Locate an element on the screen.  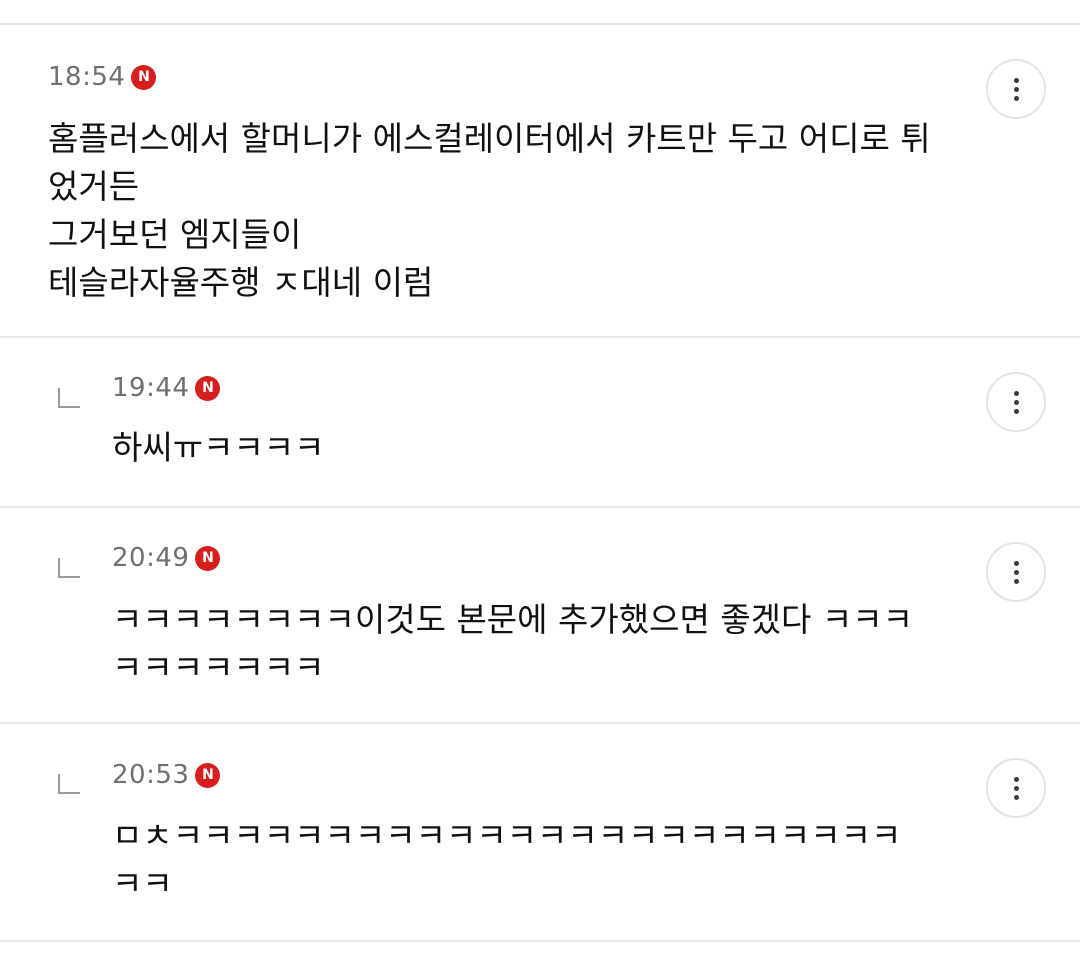
comment-time: 18:54 is located at coordinates (87, 77).